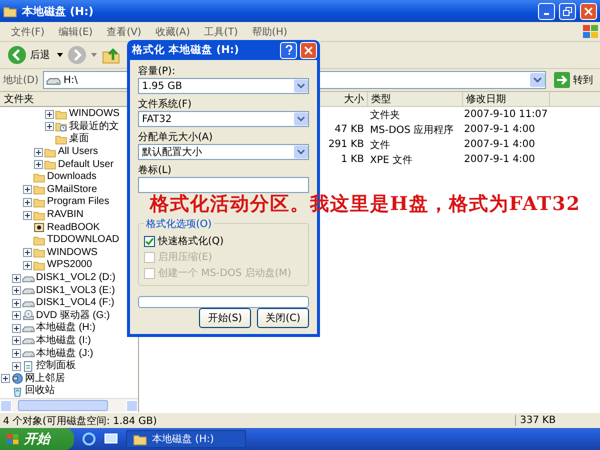 Image resolution: width=600 pixels, height=450 pixels. What do you see at coordinates (391, 160) in the screenshot?
I see `table-cell-text: XPE 文件` at bounding box center [391, 160].